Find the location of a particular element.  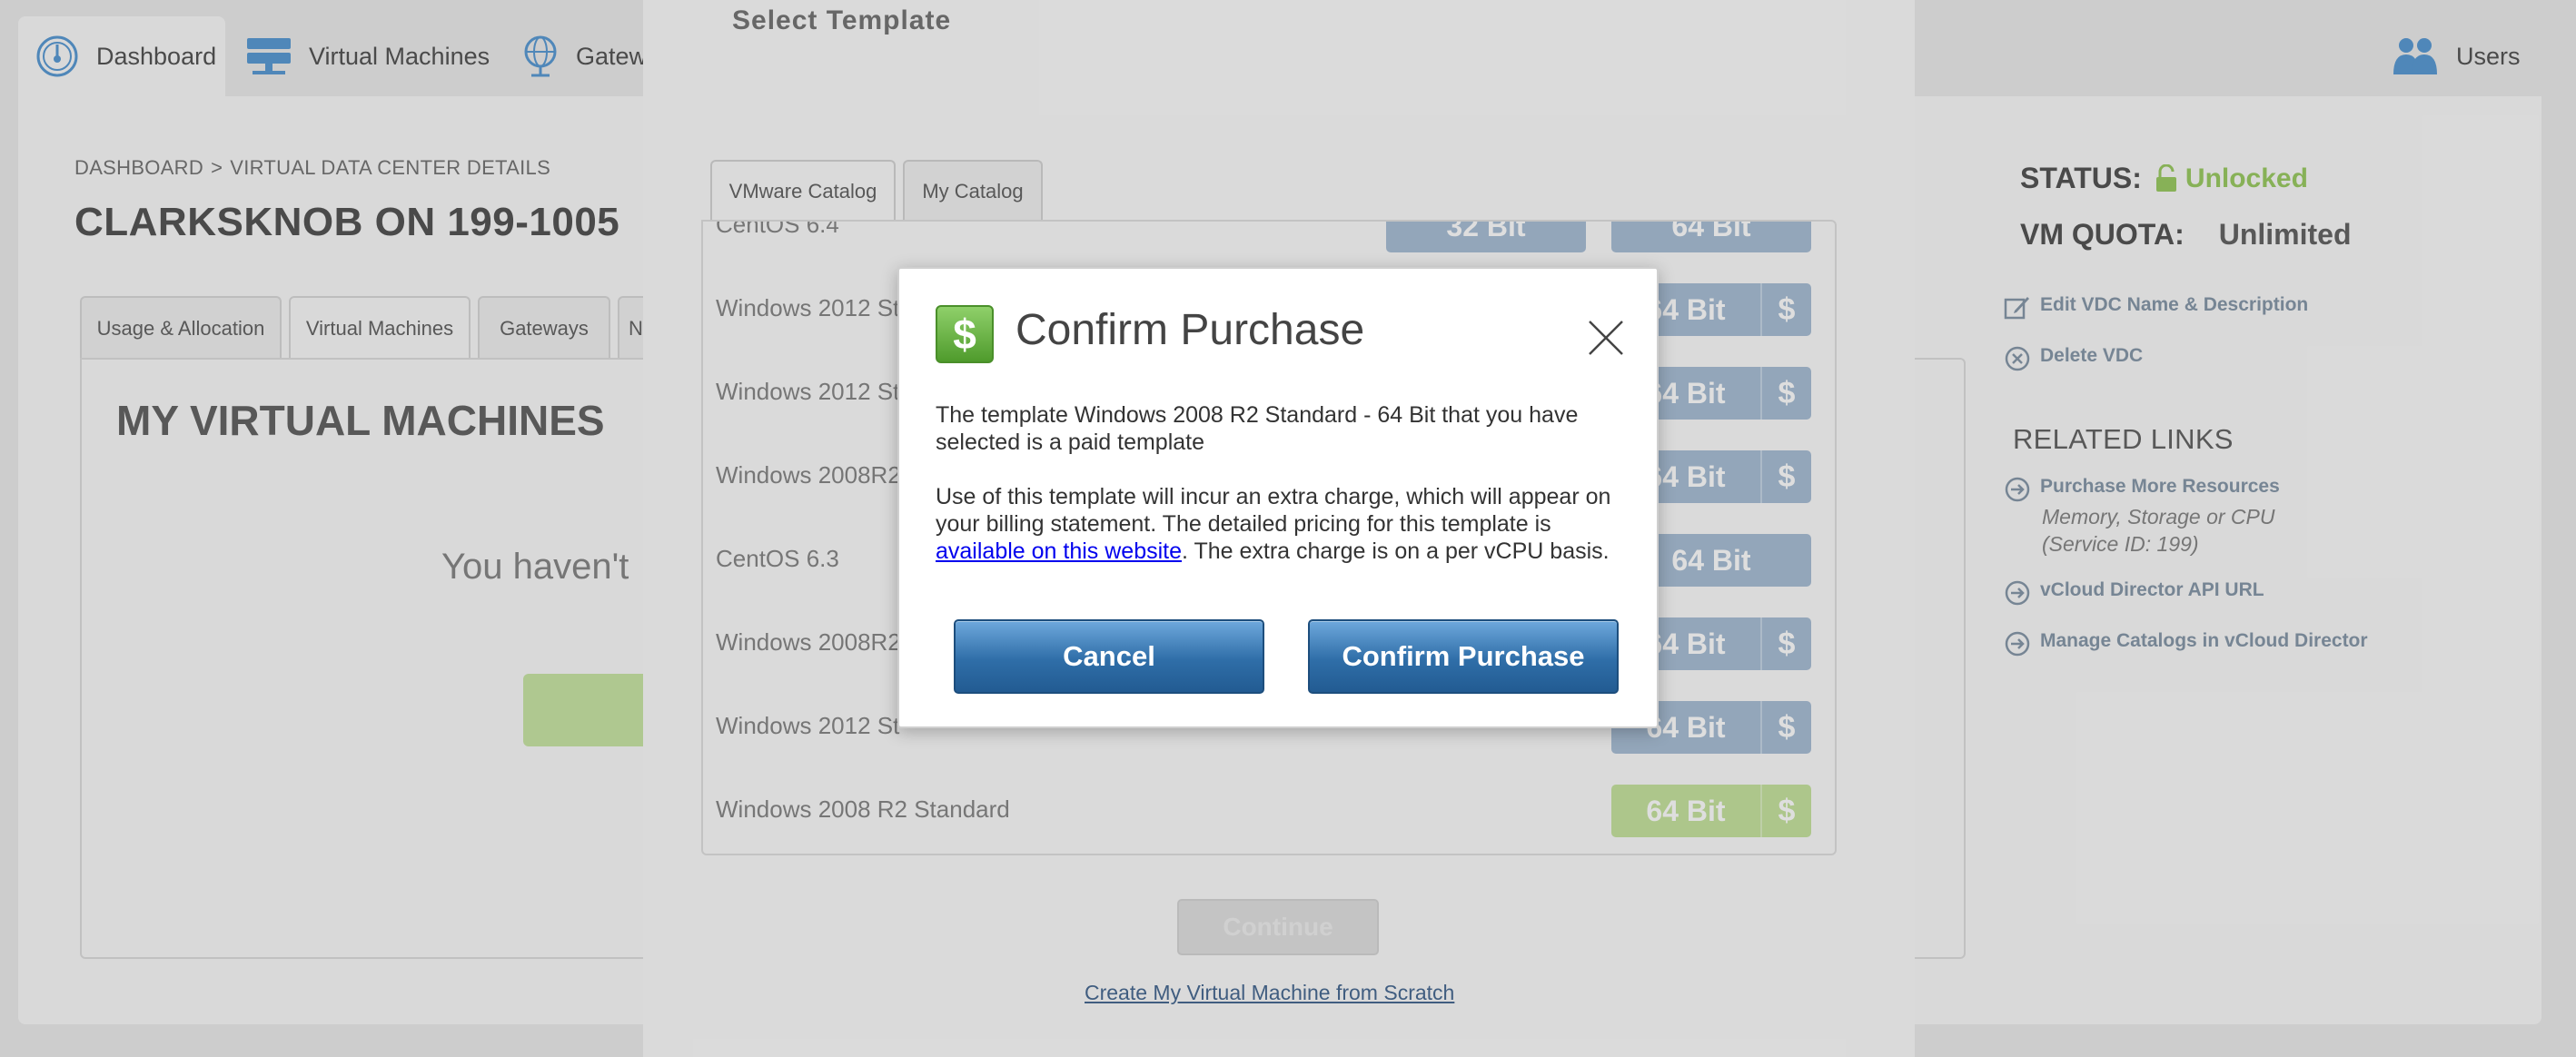

pricing-website-link: available on this website is located at coordinates (1059, 551).